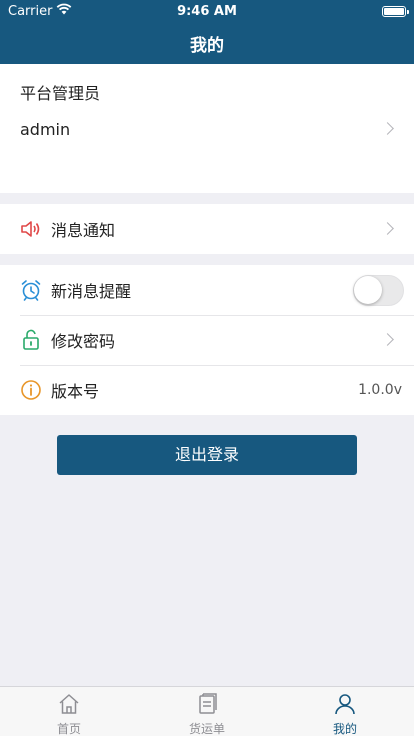 This screenshot has height=736, width=414. What do you see at coordinates (30, 11) in the screenshot?
I see `carrier-label: Carrier` at bounding box center [30, 11].